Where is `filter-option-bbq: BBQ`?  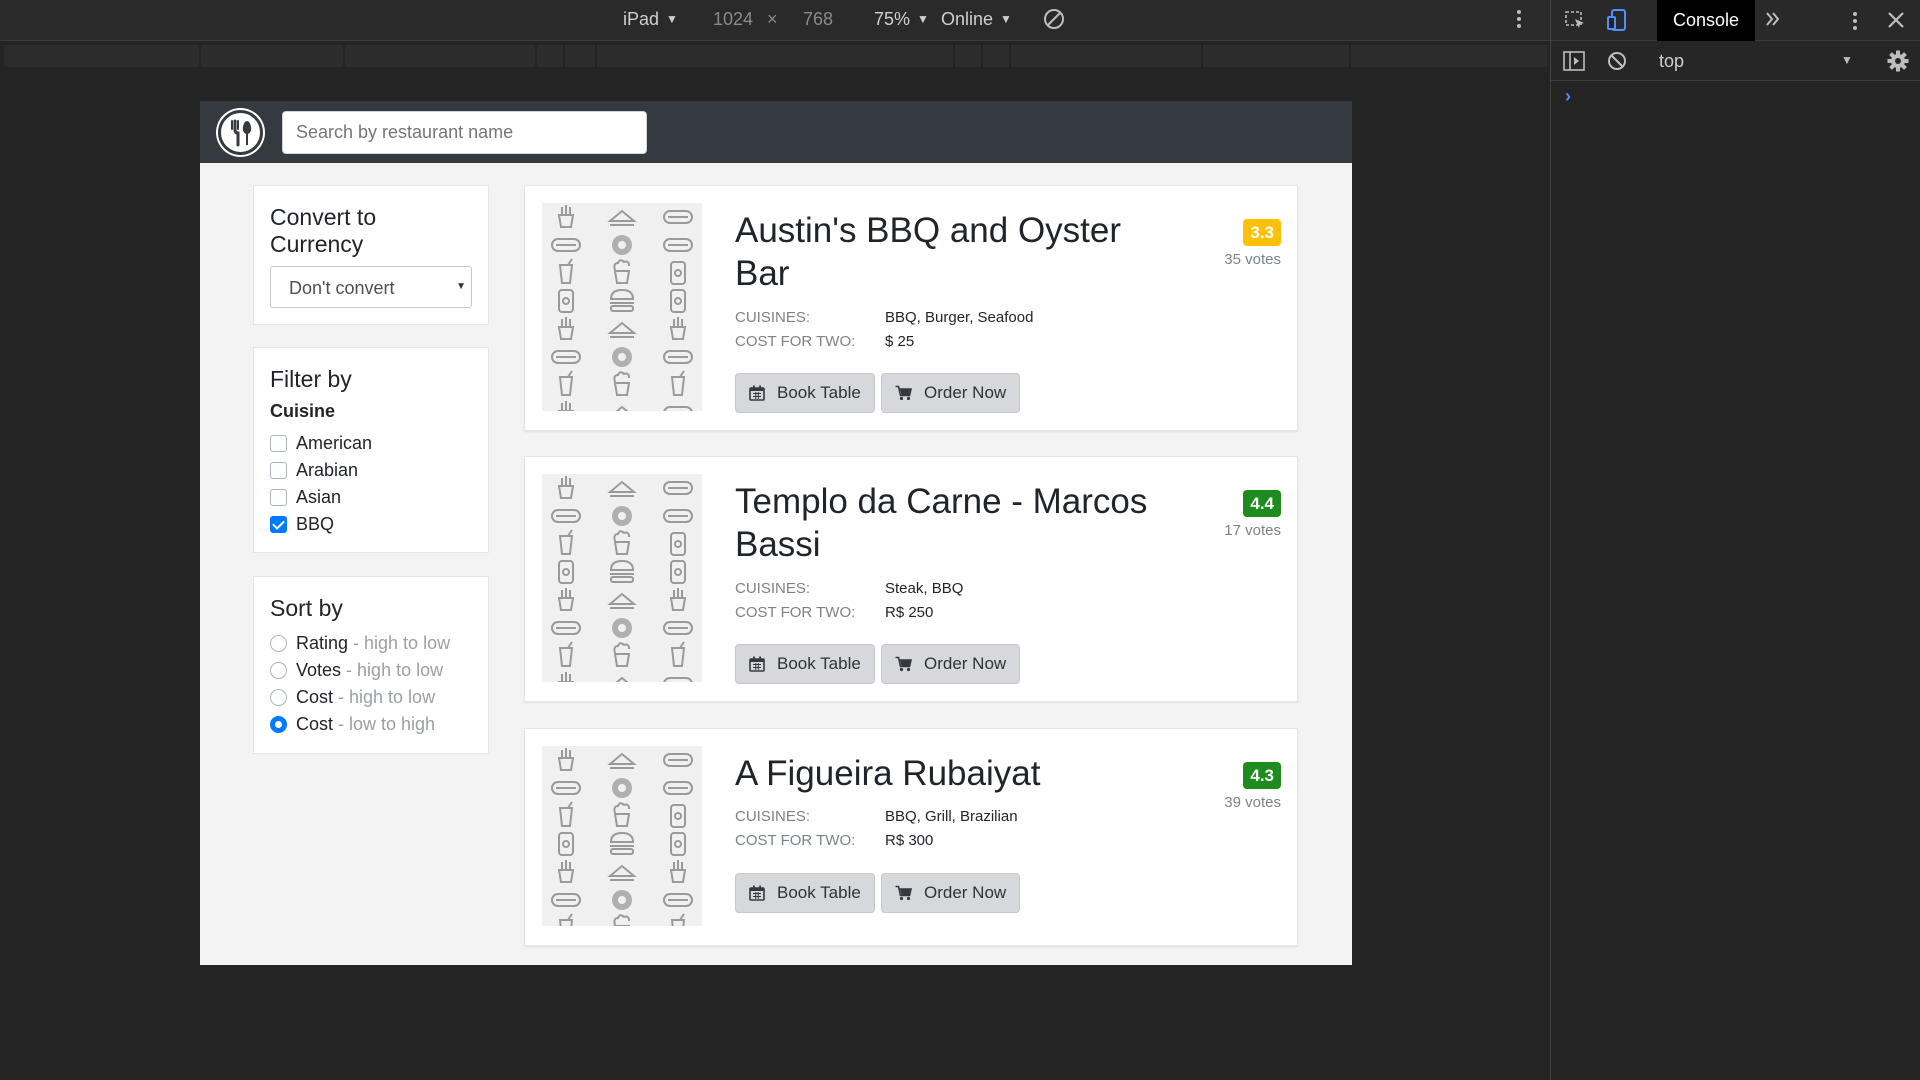 filter-option-bbq: BBQ is located at coordinates (302, 524).